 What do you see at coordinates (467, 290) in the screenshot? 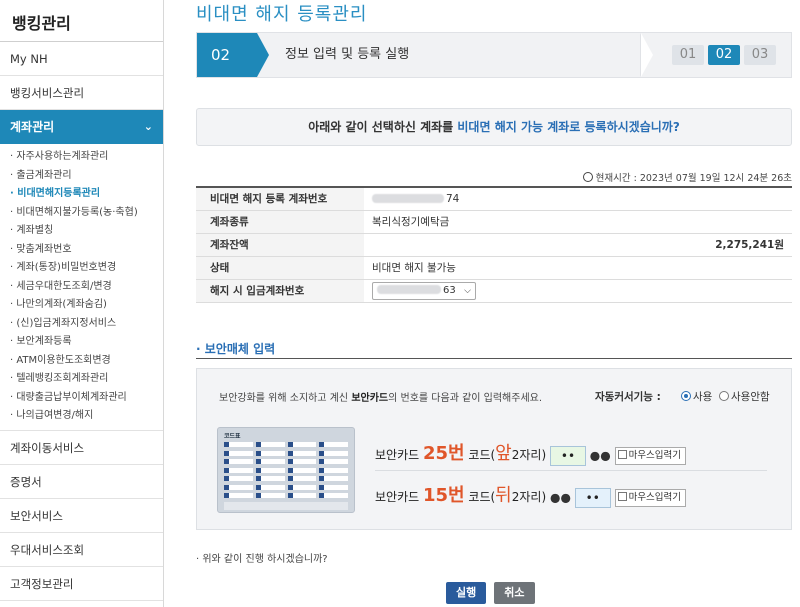
I see `chevron-down-icon: ⌵` at bounding box center [467, 290].